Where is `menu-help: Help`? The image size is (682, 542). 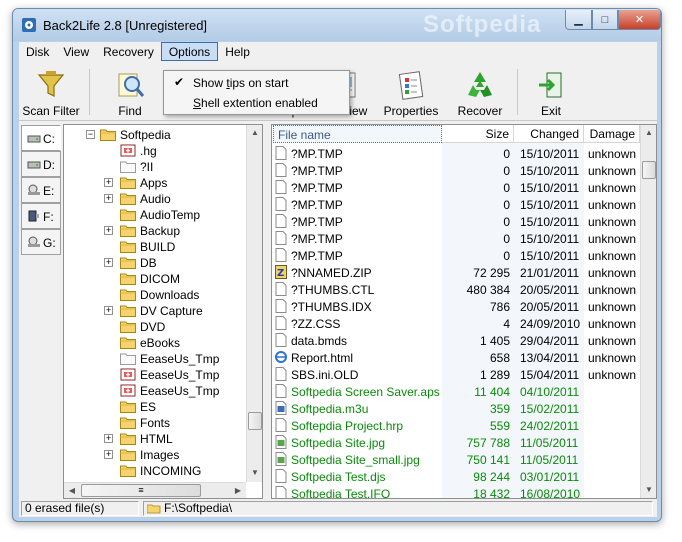 menu-help: Help is located at coordinates (237, 51).